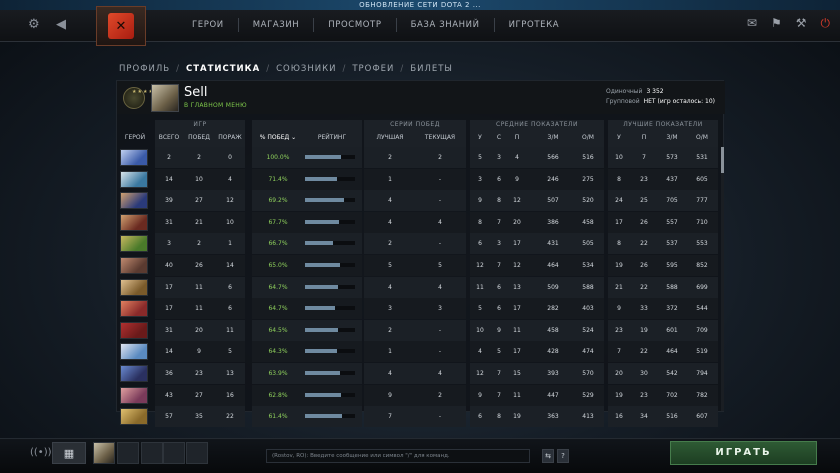 This screenshot has height=473, width=840. Describe the element at coordinates (418, 179) in the screenshot. I see `table-row: 14 10 4 71.4% 1 - 3 6 9 246 275 8 23 437 605` at that location.